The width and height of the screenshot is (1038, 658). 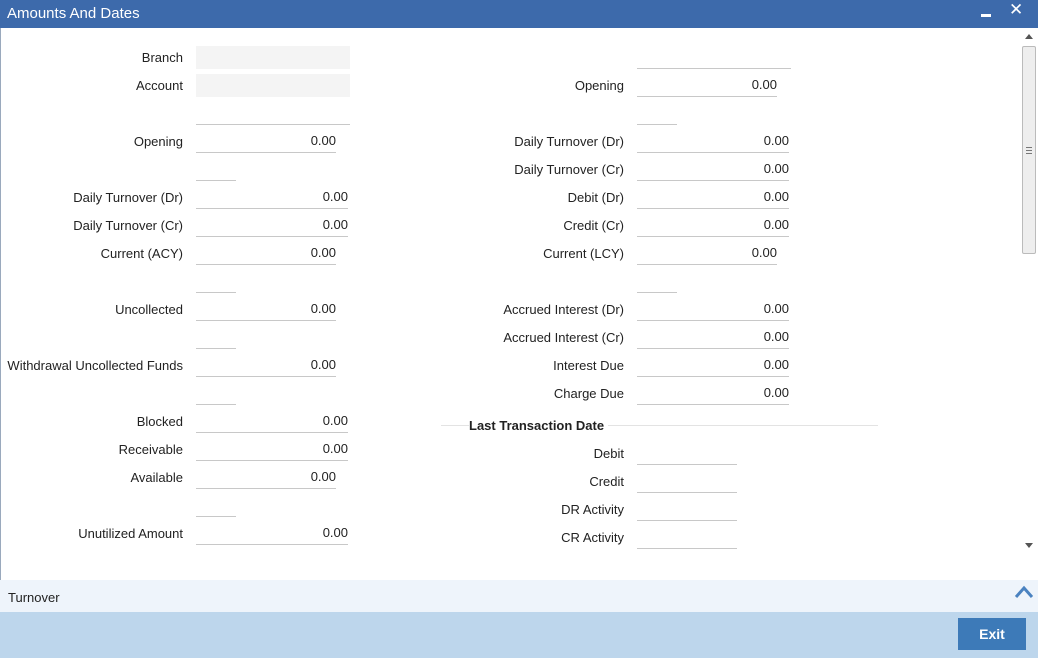 What do you see at coordinates (266, 477) in the screenshot?
I see `available-field: 0.00` at bounding box center [266, 477].